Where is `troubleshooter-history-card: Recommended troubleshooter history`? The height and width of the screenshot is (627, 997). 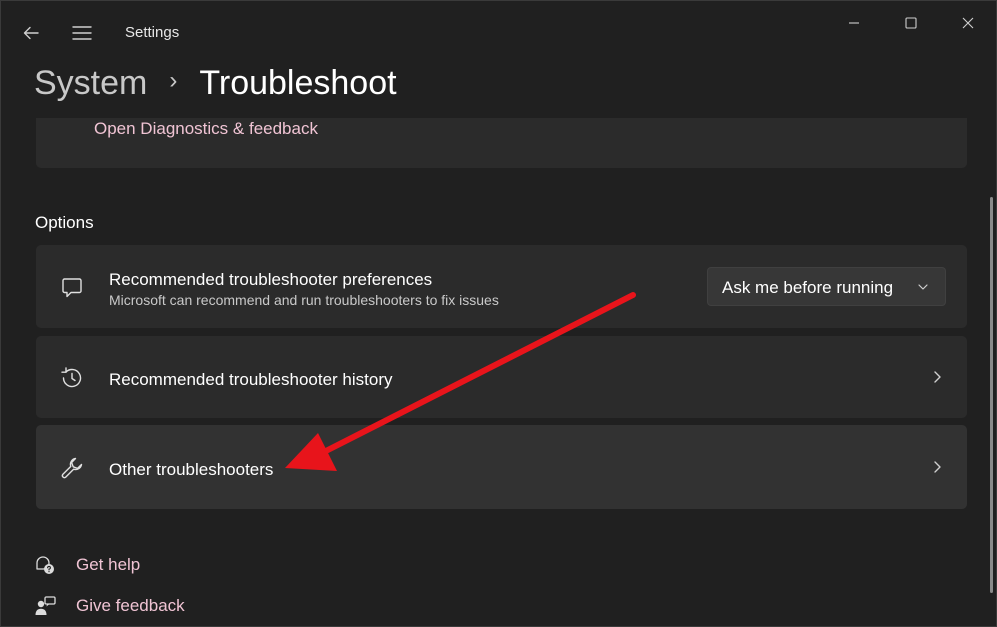 troubleshooter-history-card: Recommended troubleshooter history is located at coordinates (501, 377).